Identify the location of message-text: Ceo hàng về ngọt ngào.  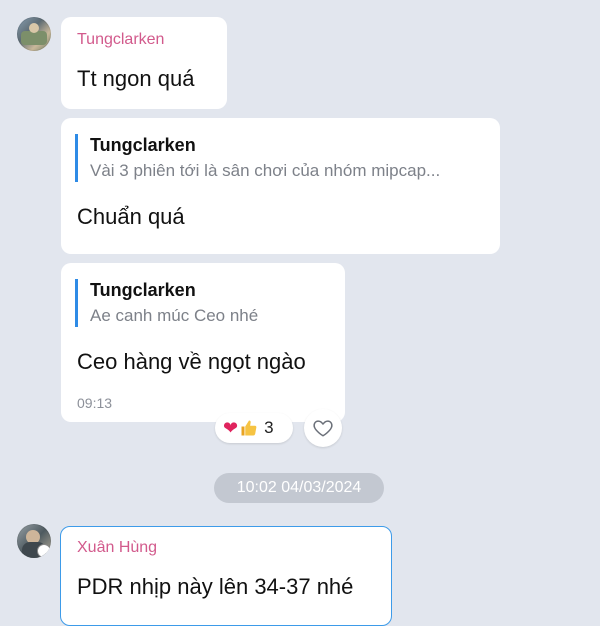
(191, 361).